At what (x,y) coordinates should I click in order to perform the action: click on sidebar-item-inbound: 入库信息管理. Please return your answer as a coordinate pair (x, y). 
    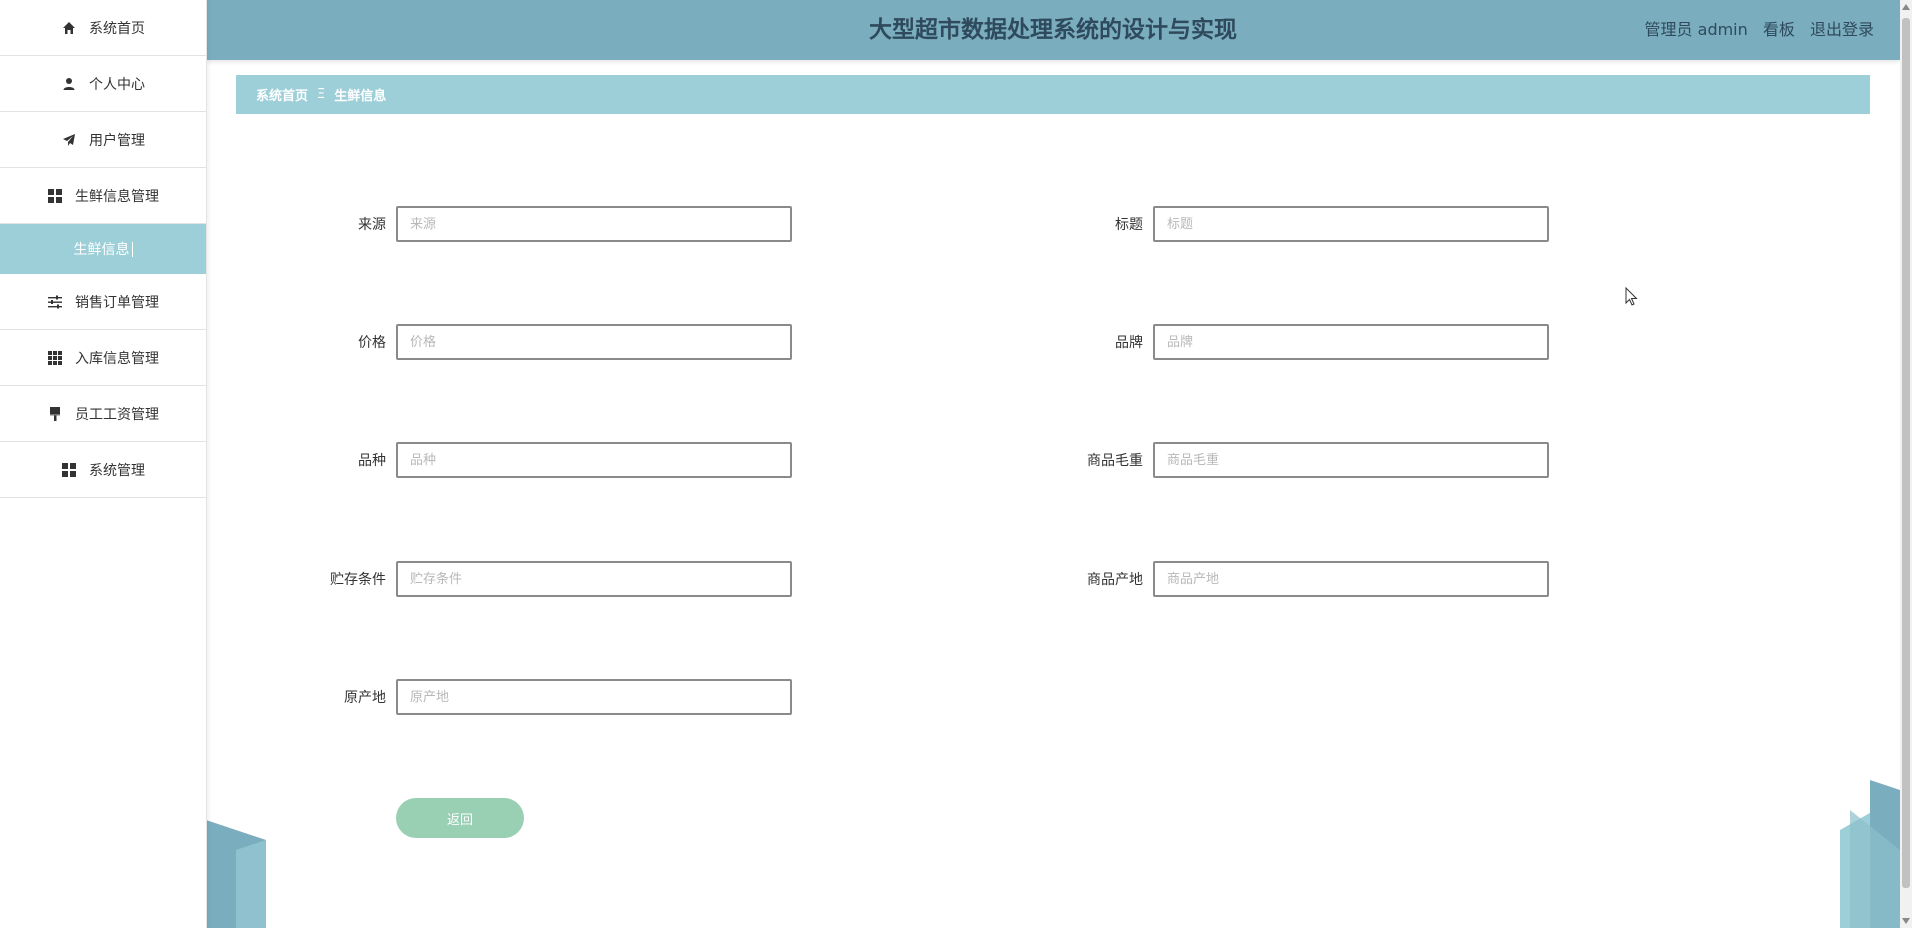
    Looking at the image, I should click on (103, 358).